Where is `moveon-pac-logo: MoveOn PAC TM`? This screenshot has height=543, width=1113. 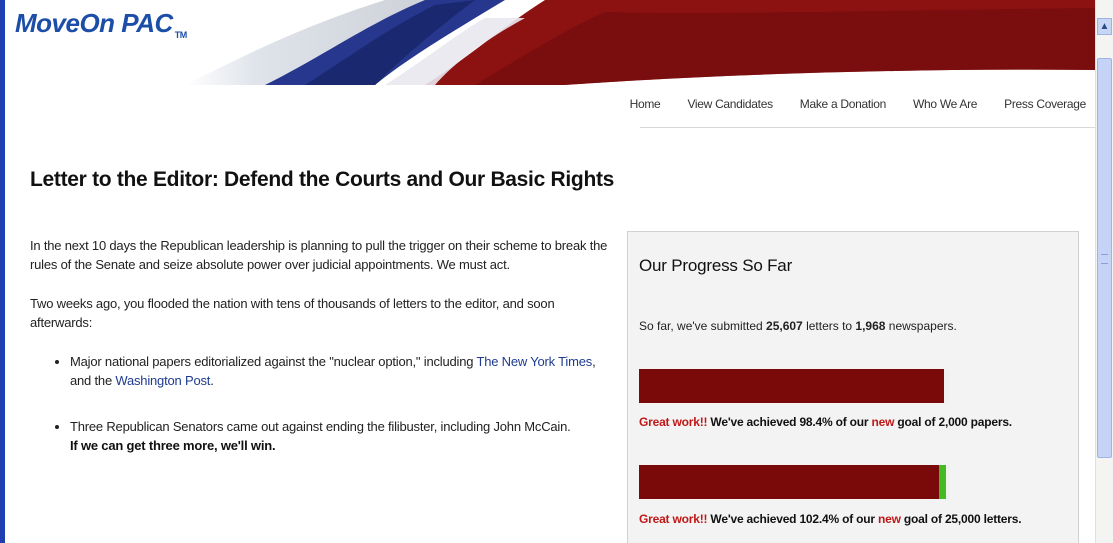 moveon-pac-logo: MoveOn PAC TM is located at coordinates (101, 24).